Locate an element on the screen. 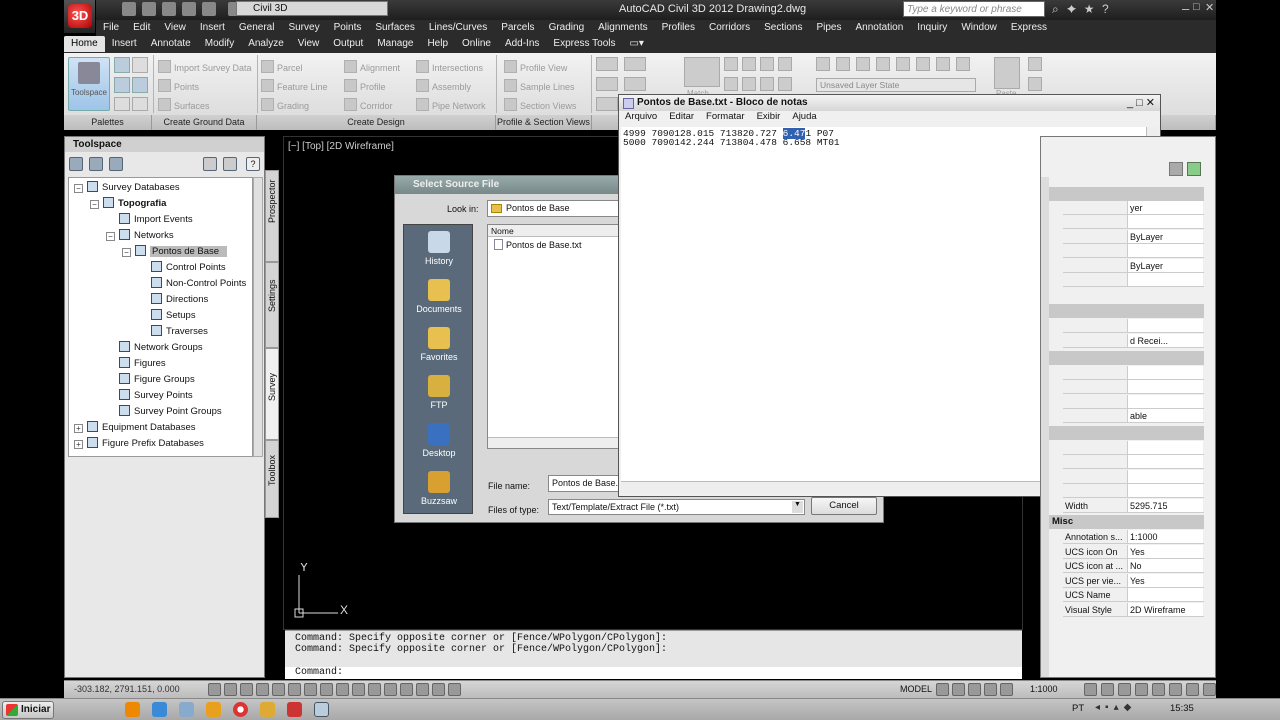 The width and height of the screenshot is (1280, 720). place-favorites: Favorites is located at coordinates (439, 344).